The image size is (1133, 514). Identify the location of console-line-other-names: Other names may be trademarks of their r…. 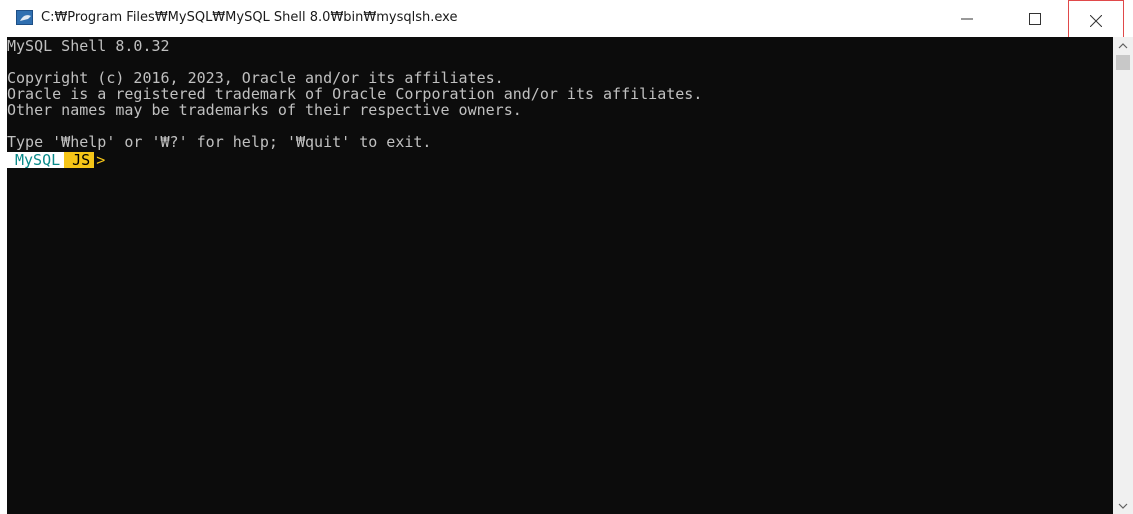
(264, 110).